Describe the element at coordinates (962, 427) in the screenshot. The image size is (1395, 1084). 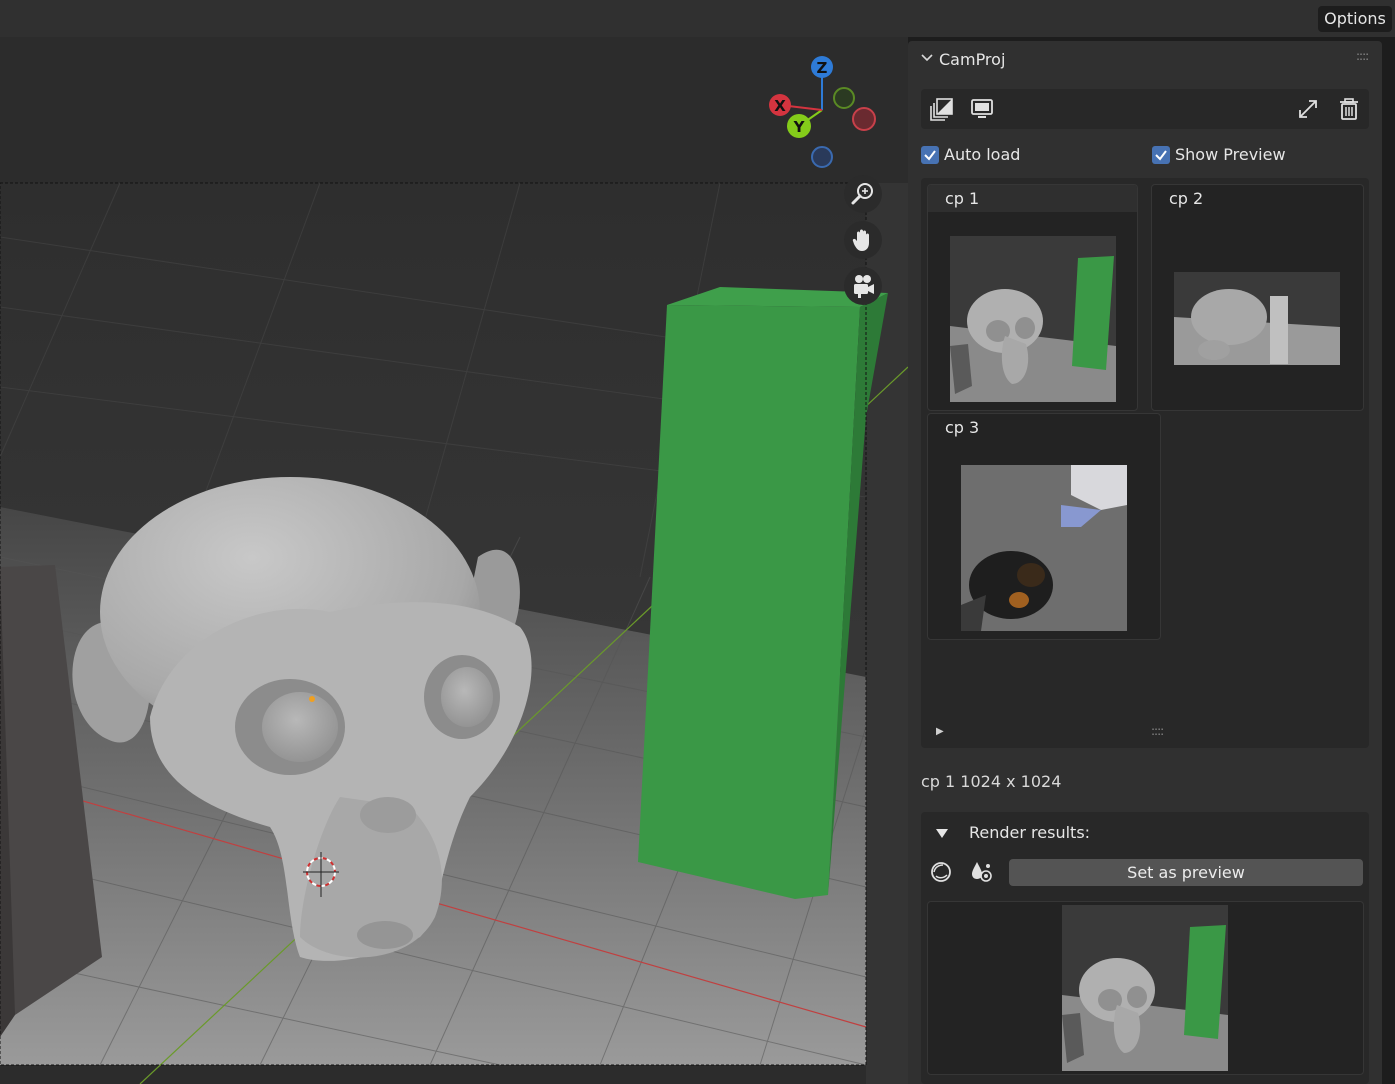
I see `thumbnail-label: cp 3` at that location.